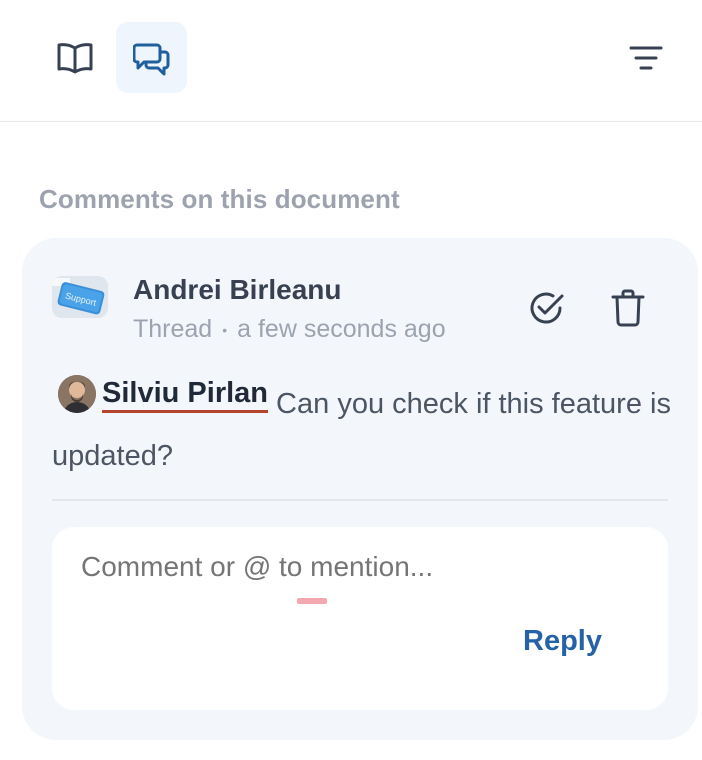 The image size is (702, 760). I want to click on reply-button: Reply, so click(562, 641).